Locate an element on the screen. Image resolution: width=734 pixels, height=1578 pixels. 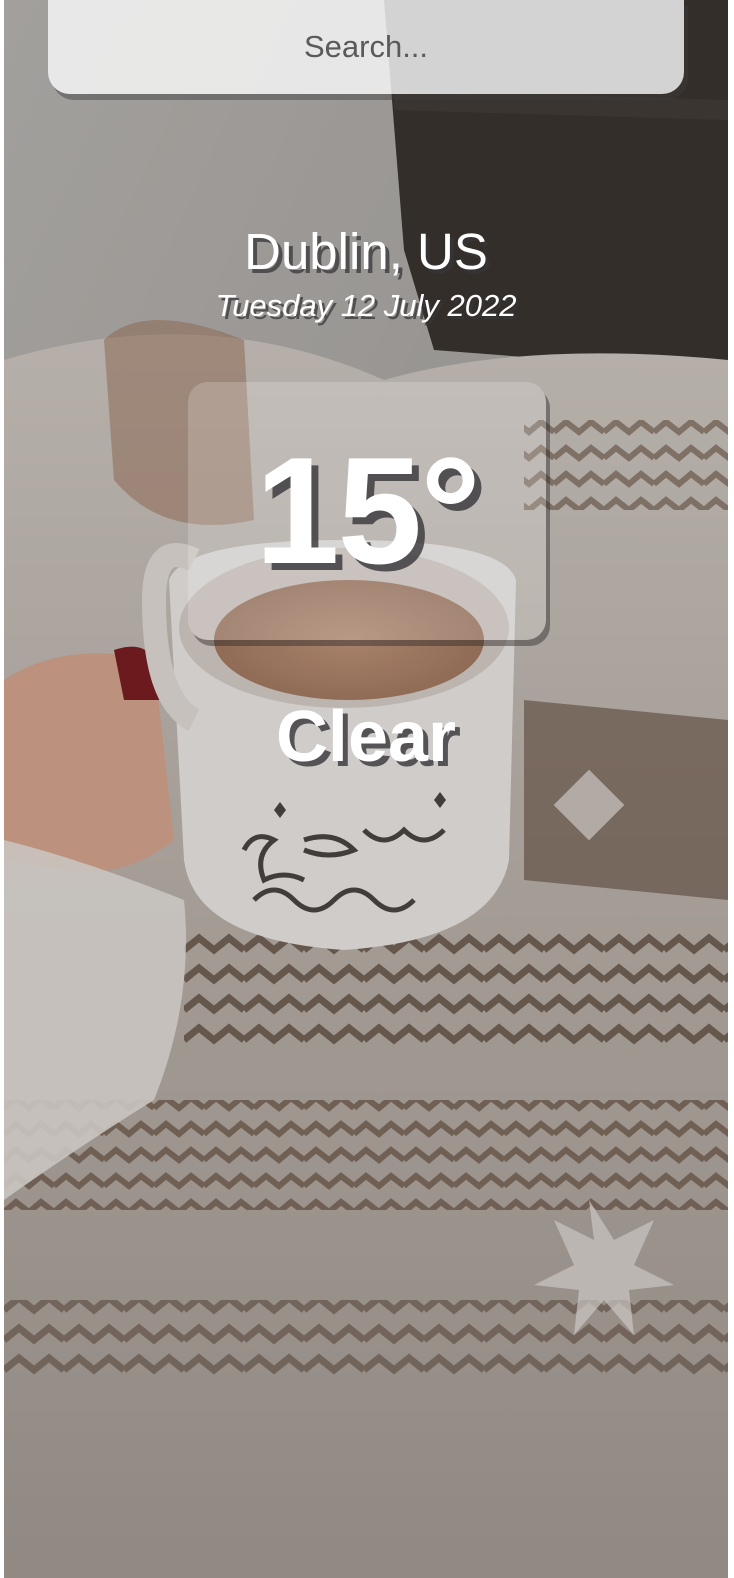
search-input is located at coordinates (366, 47).